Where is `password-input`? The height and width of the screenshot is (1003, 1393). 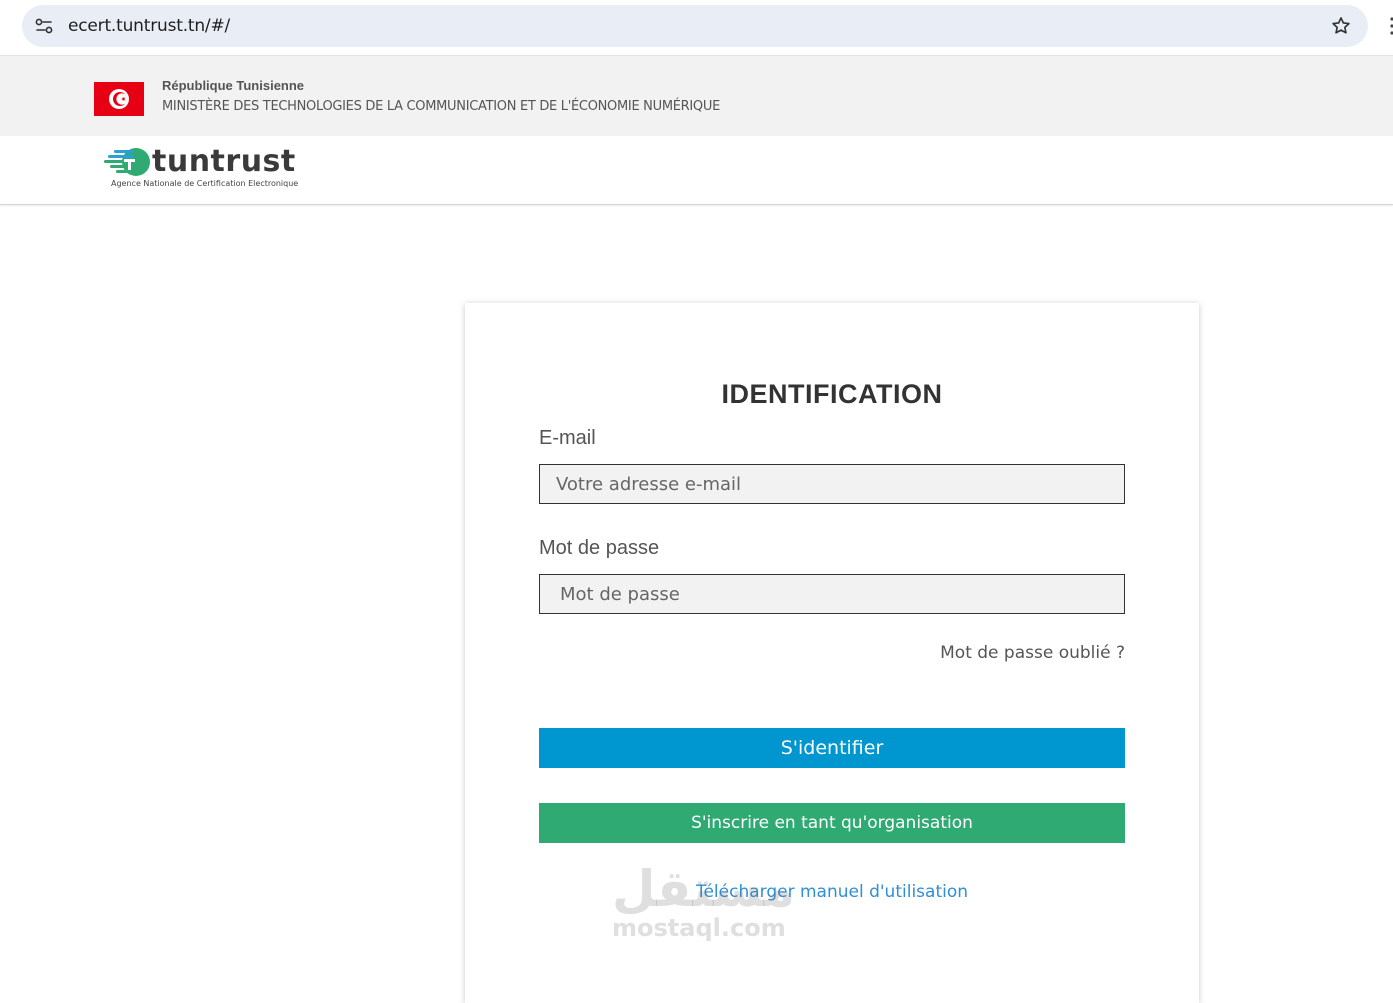 password-input is located at coordinates (832, 594).